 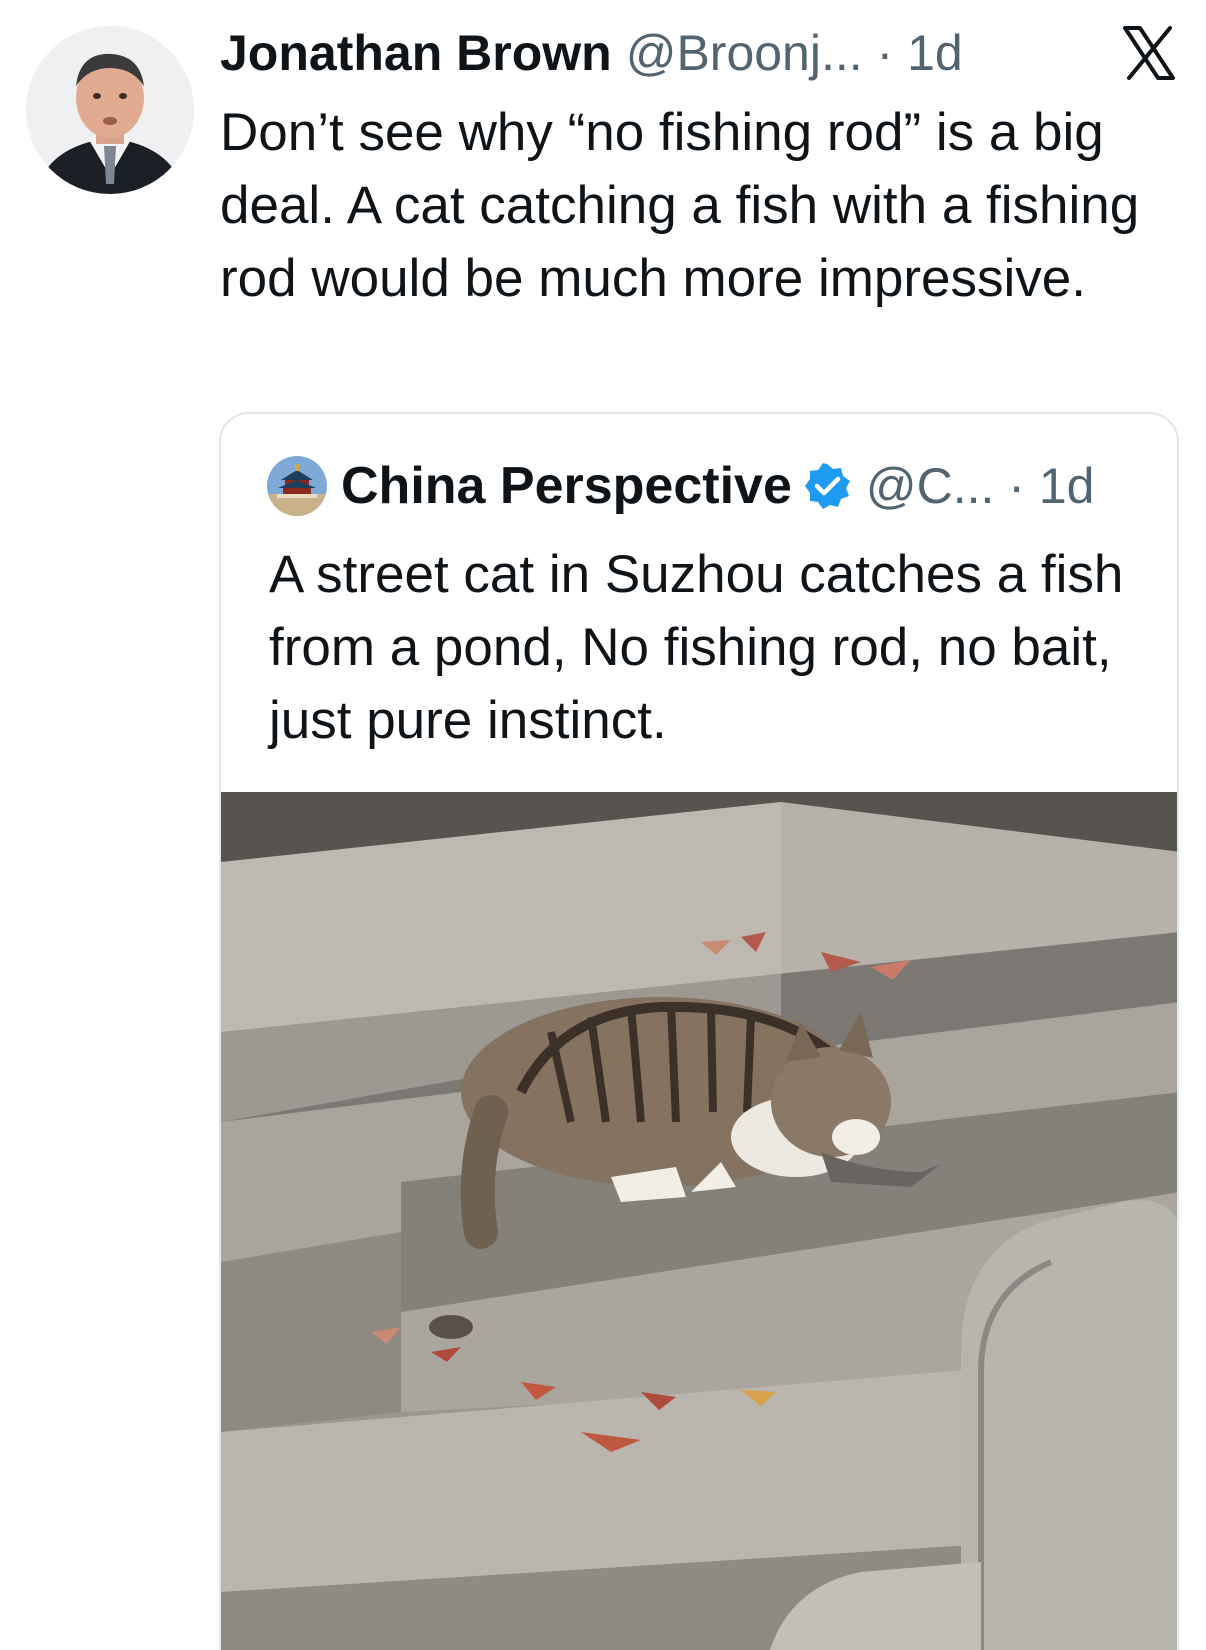 I want to click on quoted-author-avatar, so click(x=297, y=486).